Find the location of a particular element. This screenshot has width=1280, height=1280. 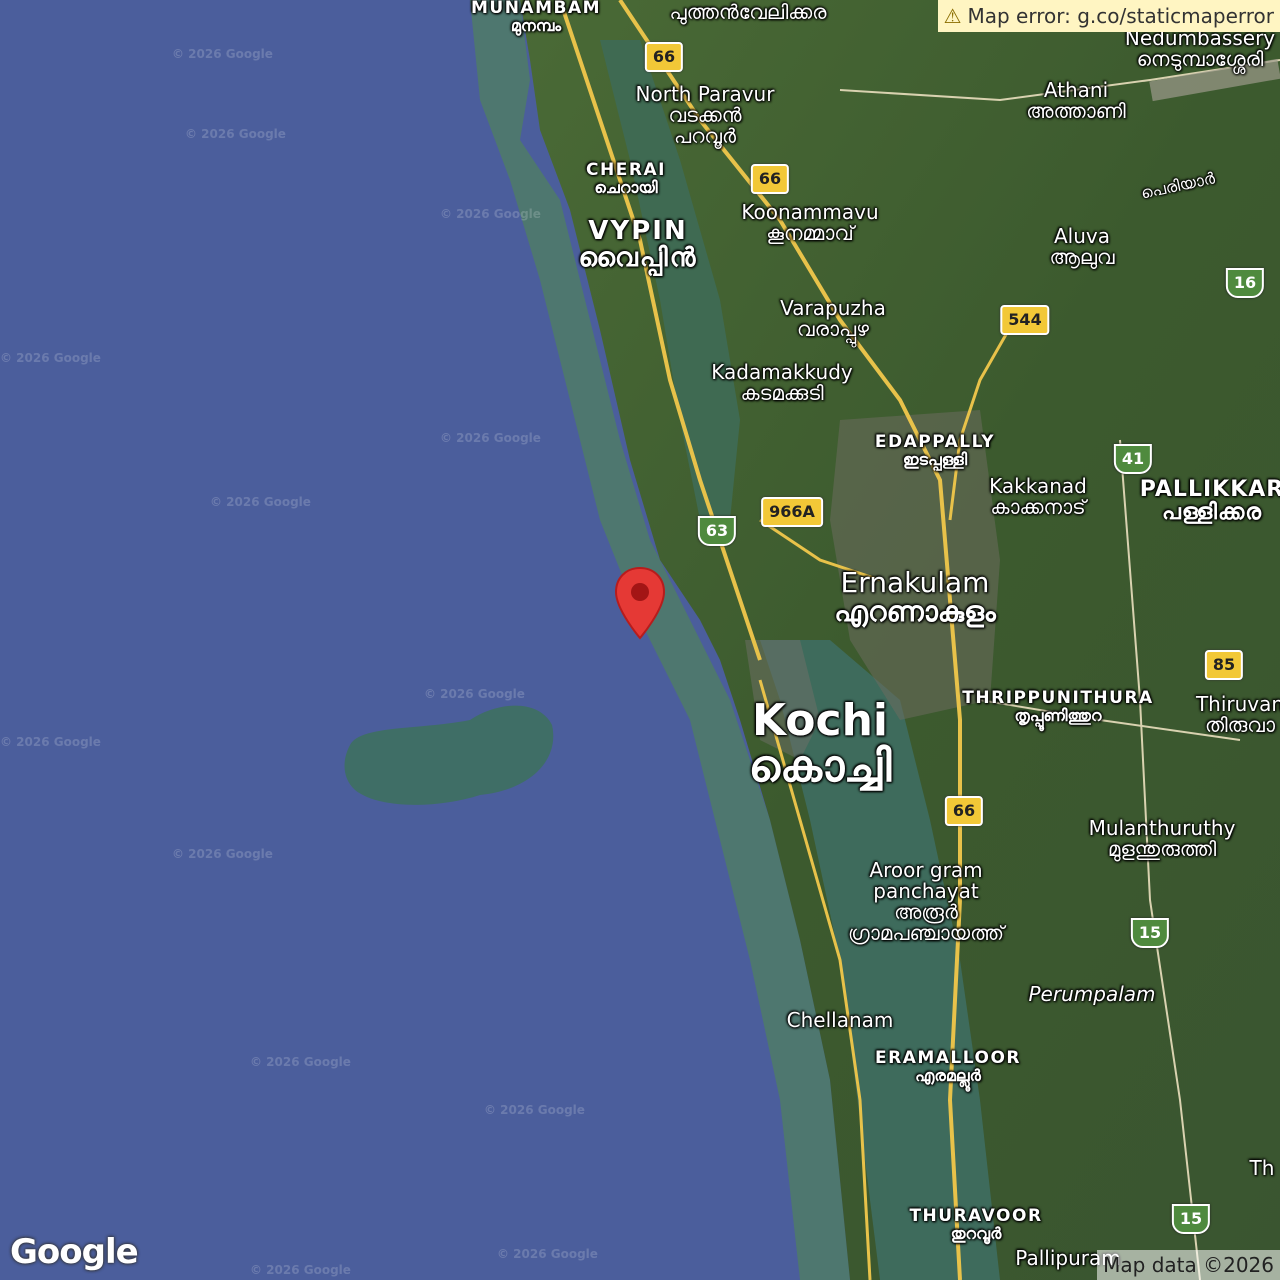

place-kadamakkudy: Kadamakkudy കടമക്കുടി is located at coordinates (782, 382).